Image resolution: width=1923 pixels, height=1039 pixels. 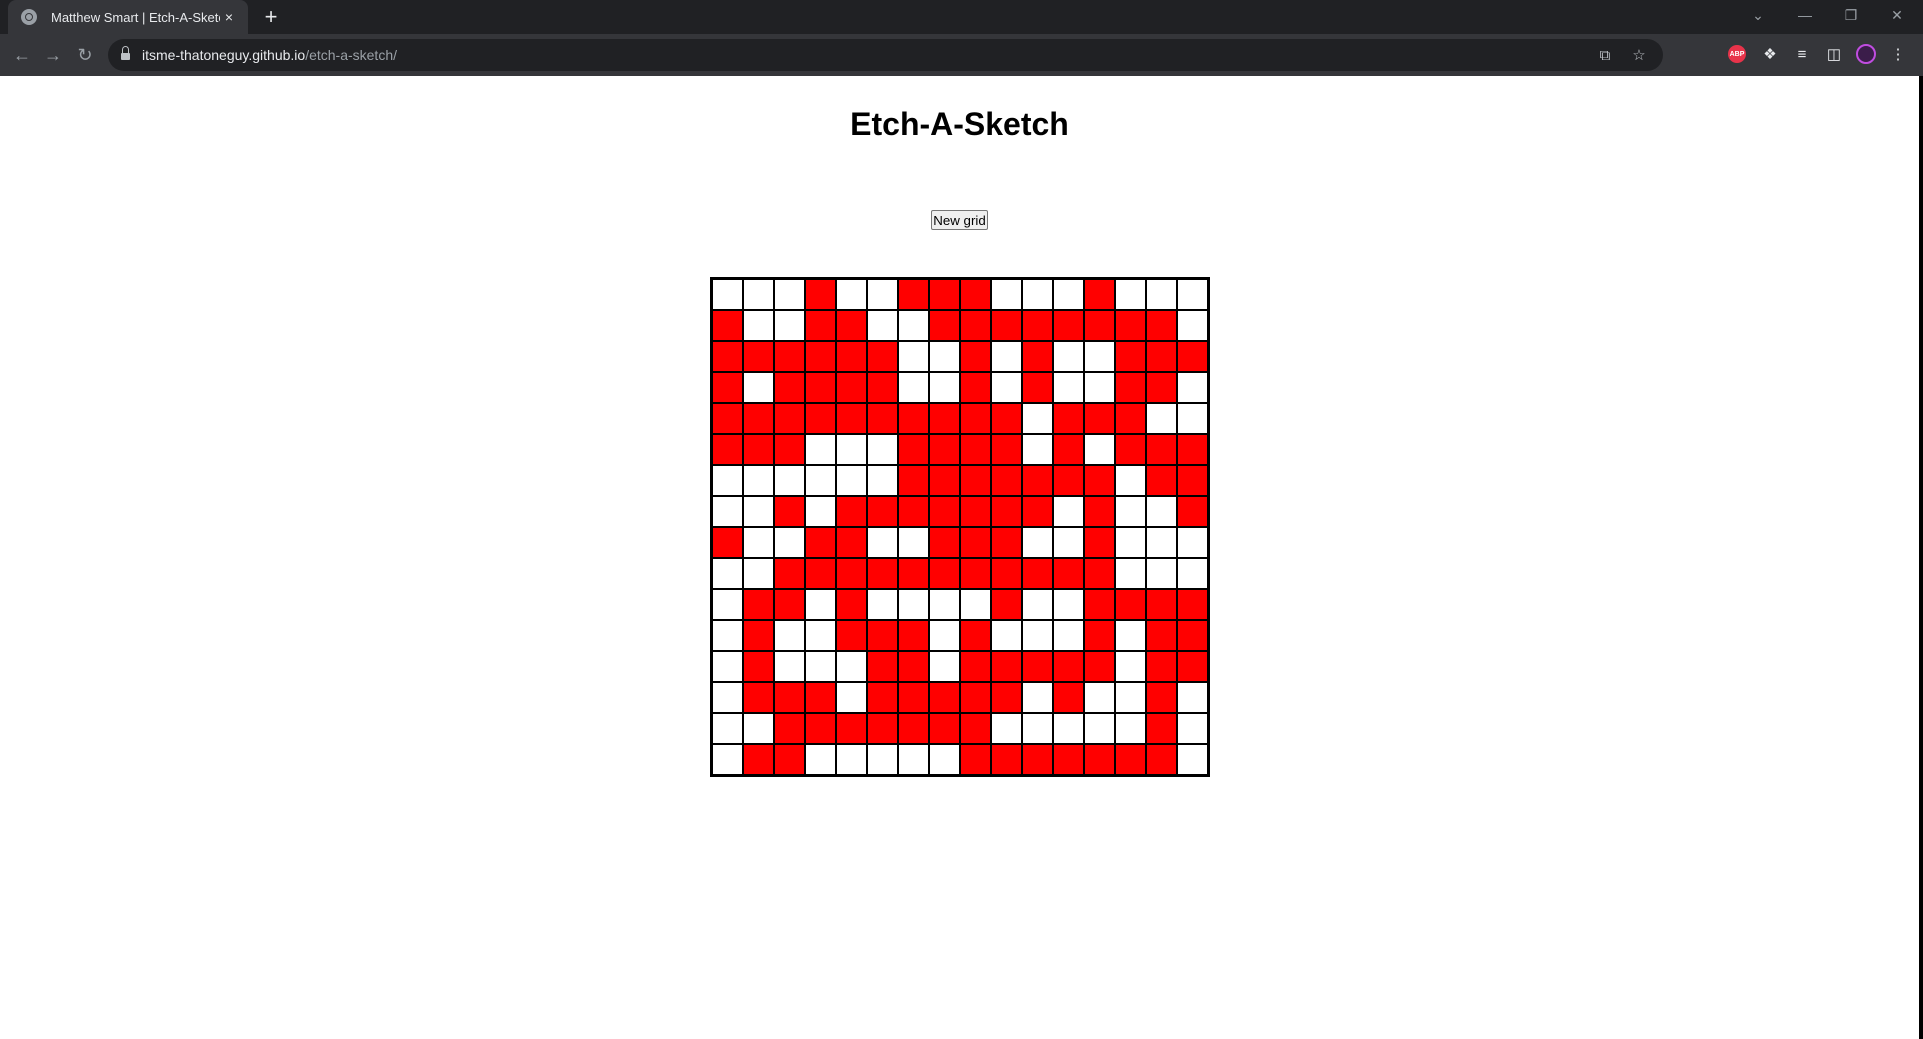 I want to click on new-tab-button: +, so click(x=271, y=17).